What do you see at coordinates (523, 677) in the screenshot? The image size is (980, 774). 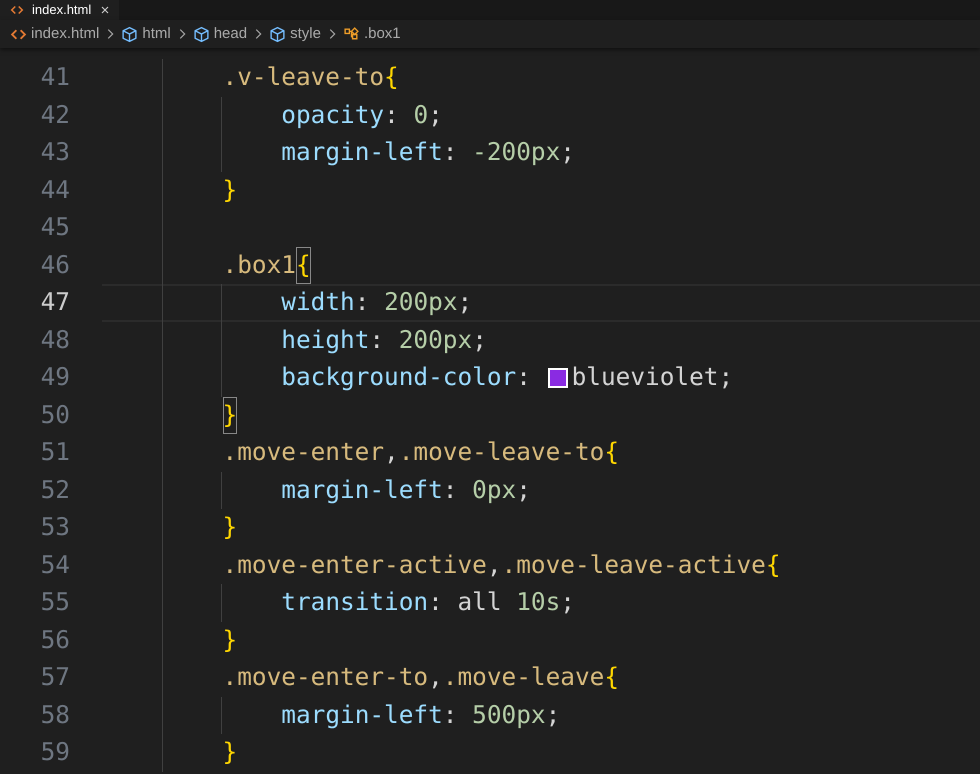 I see `selector-text: .move-leave` at bounding box center [523, 677].